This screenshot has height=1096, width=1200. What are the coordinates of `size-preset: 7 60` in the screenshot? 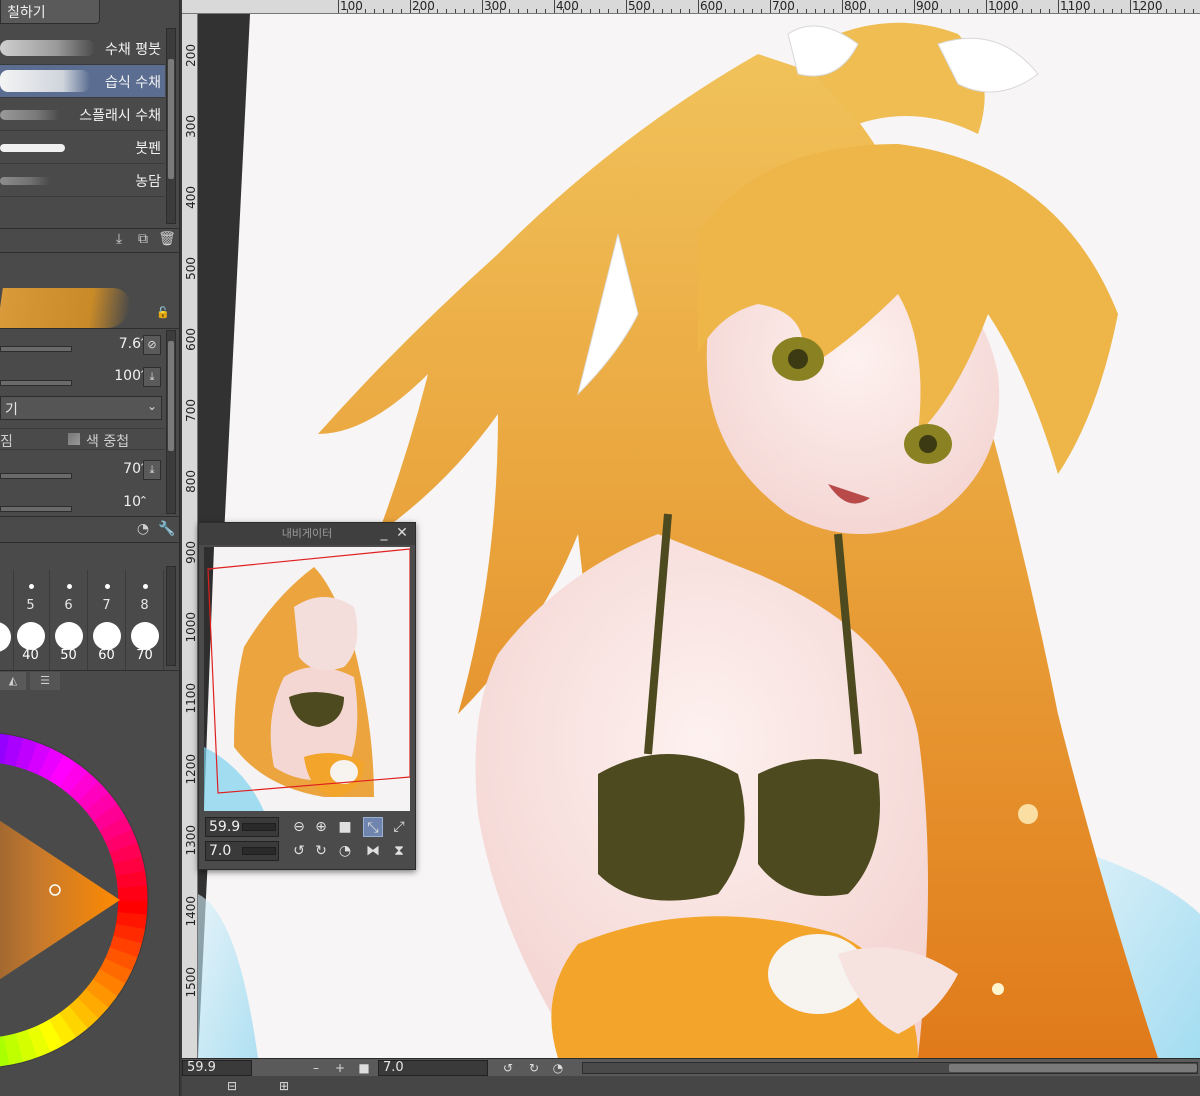 It's located at (107, 620).